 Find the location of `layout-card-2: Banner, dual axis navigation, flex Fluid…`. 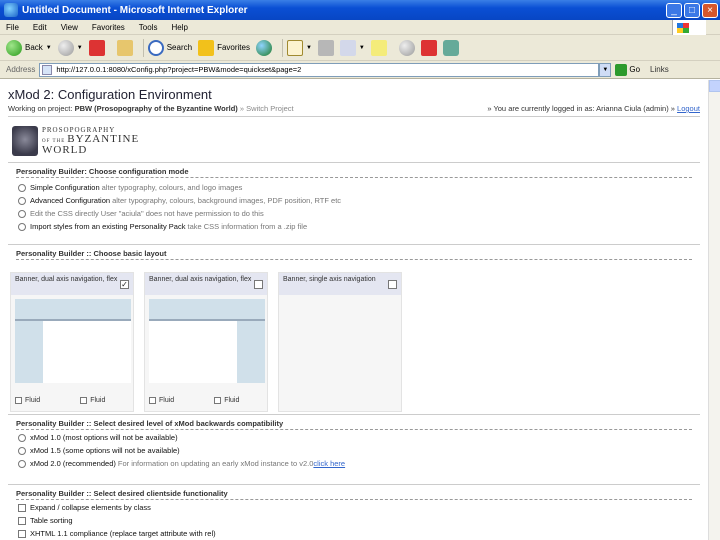

layout-card-2: Banner, dual axis navigation, flex Fluid… is located at coordinates (206, 342).